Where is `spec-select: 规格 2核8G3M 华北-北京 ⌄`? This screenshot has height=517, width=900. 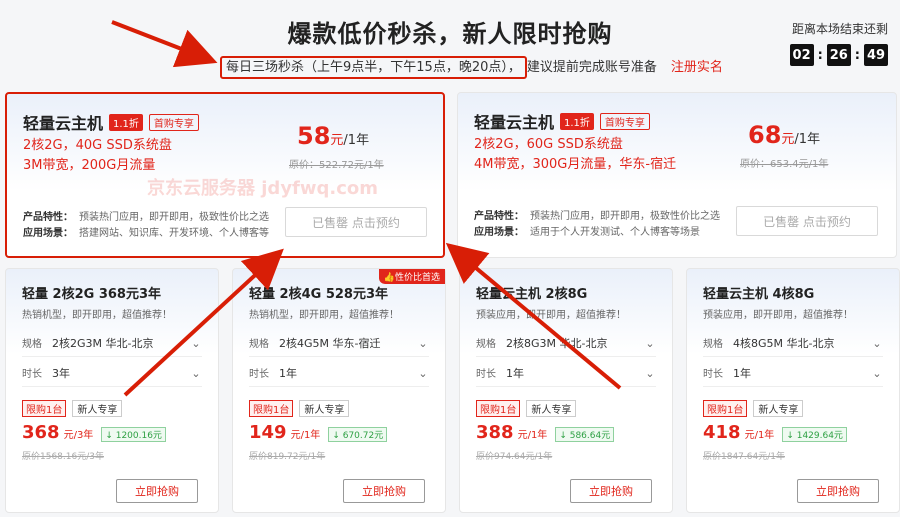
spec-select: 规格 2核8G3M 华北-北京 ⌄ is located at coordinates (566, 343).